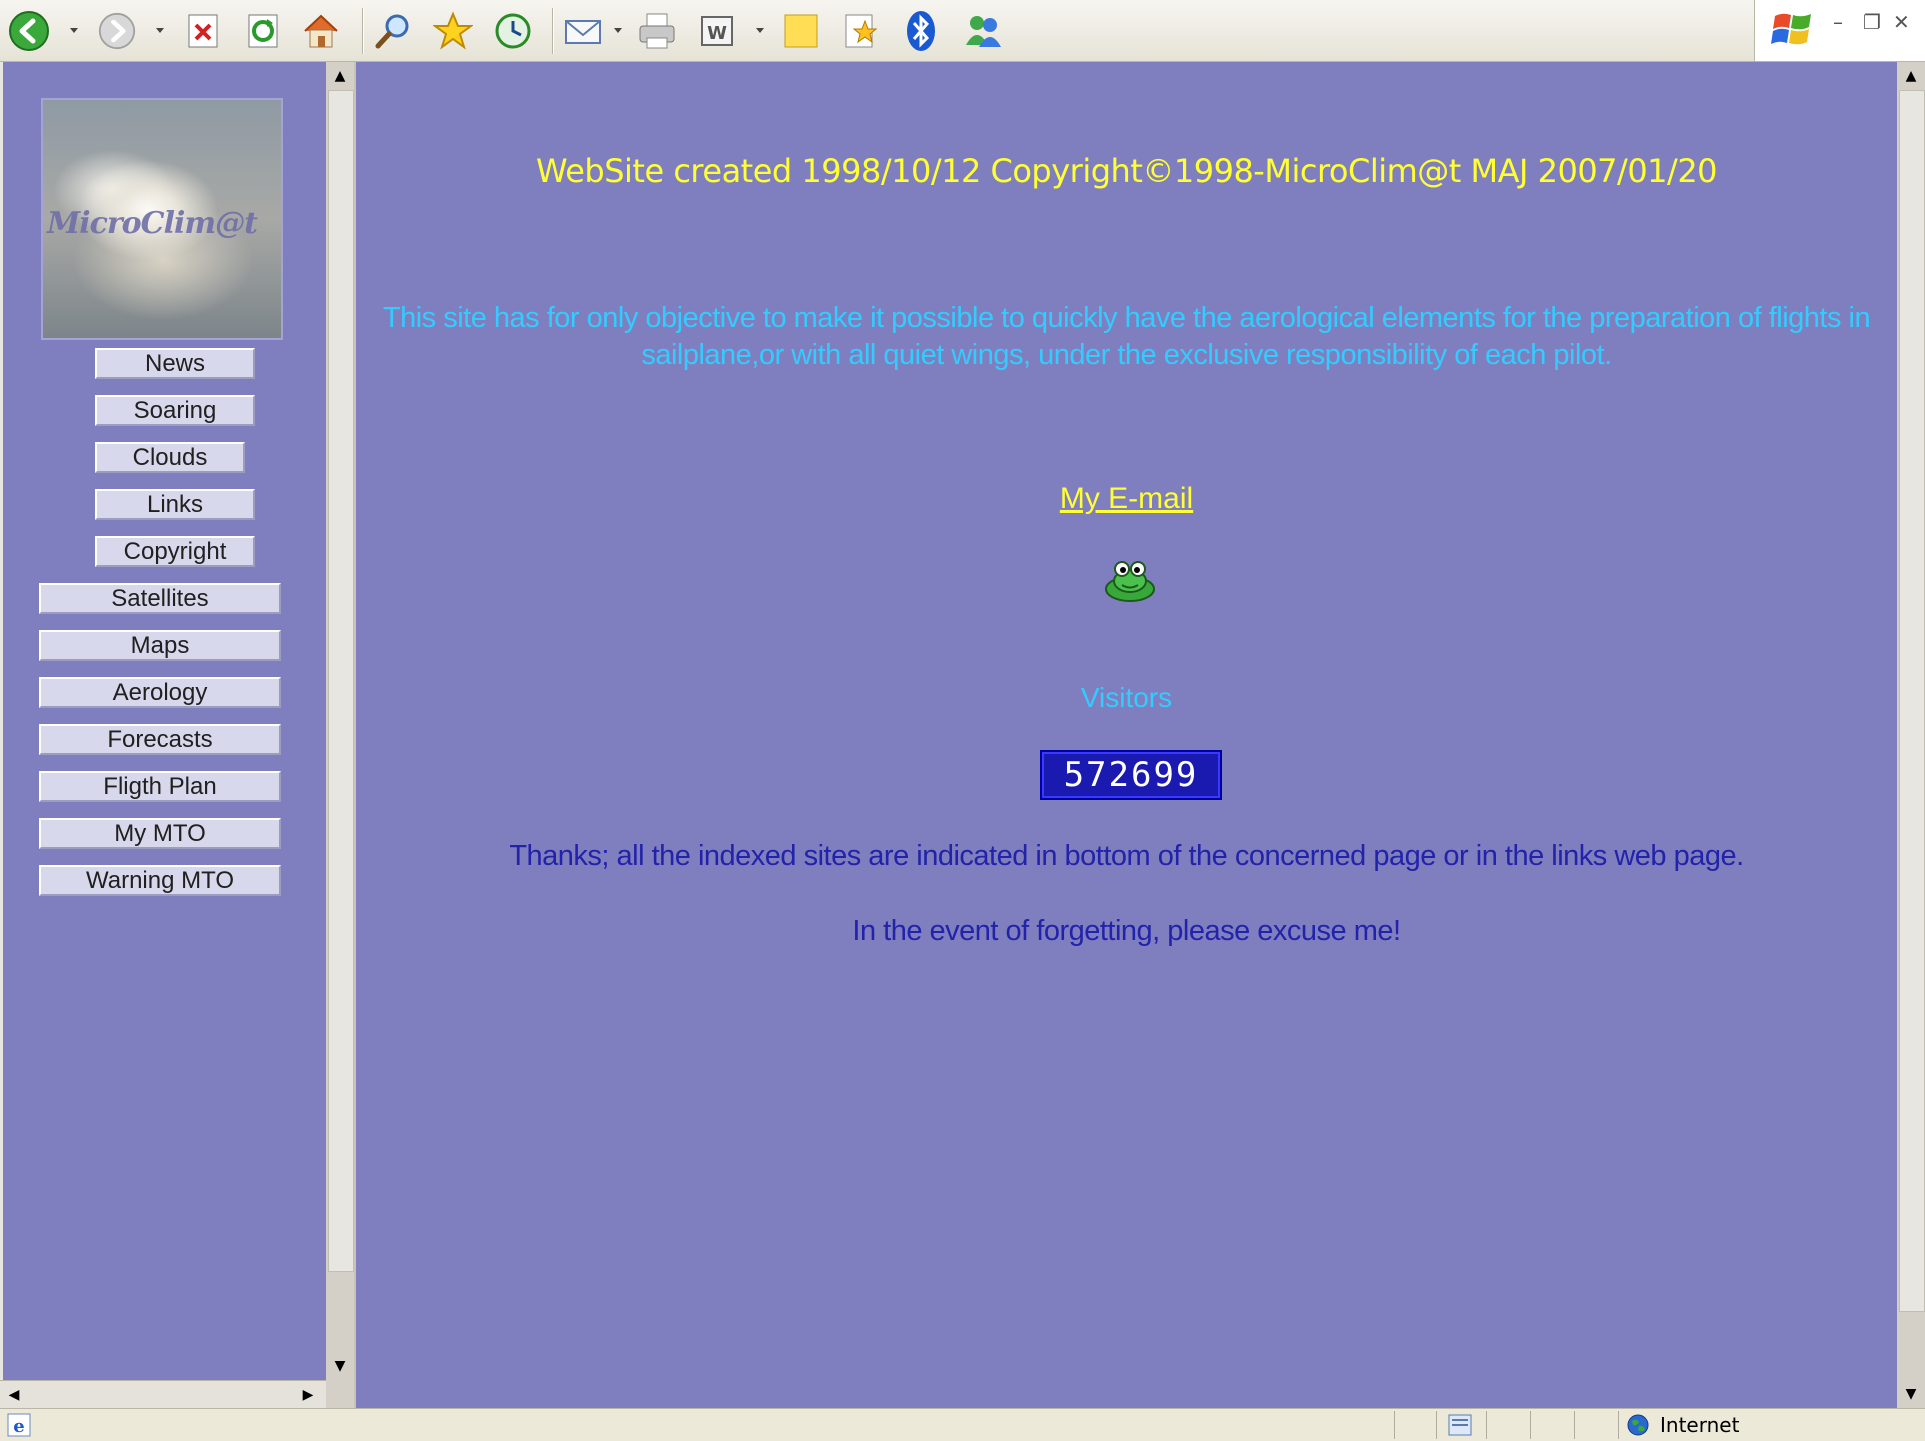 The width and height of the screenshot is (1925, 1441). What do you see at coordinates (160, 786) in the screenshot?
I see `nav-button-flight-plan: Fligth Plan` at bounding box center [160, 786].